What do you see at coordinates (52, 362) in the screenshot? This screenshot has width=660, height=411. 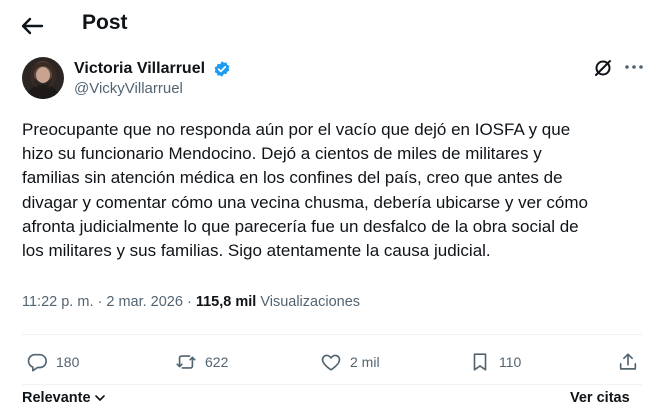 I see `reply-button: 180` at bounding box center [52, 362].